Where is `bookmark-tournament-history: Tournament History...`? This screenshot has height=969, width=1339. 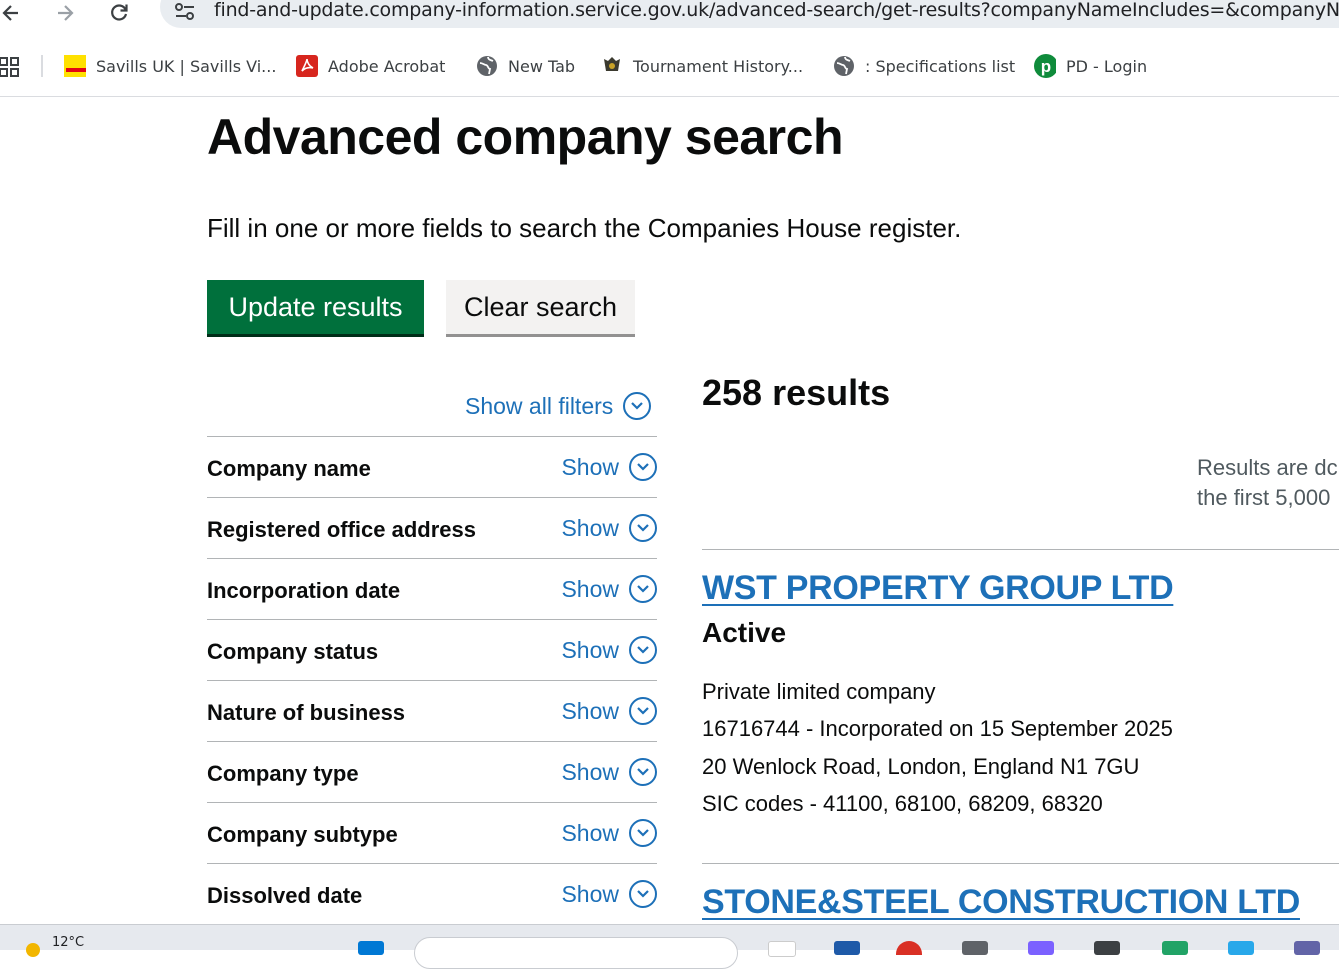 bookmark-tournament-history: Tournament History... is located at coordinates (702, 66).